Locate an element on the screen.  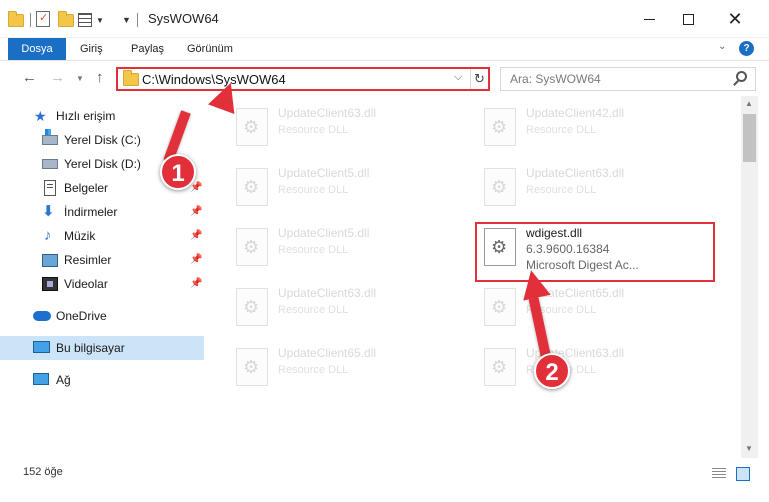
chevron-down-icon: ▼ is located at coordinates (100, 20).